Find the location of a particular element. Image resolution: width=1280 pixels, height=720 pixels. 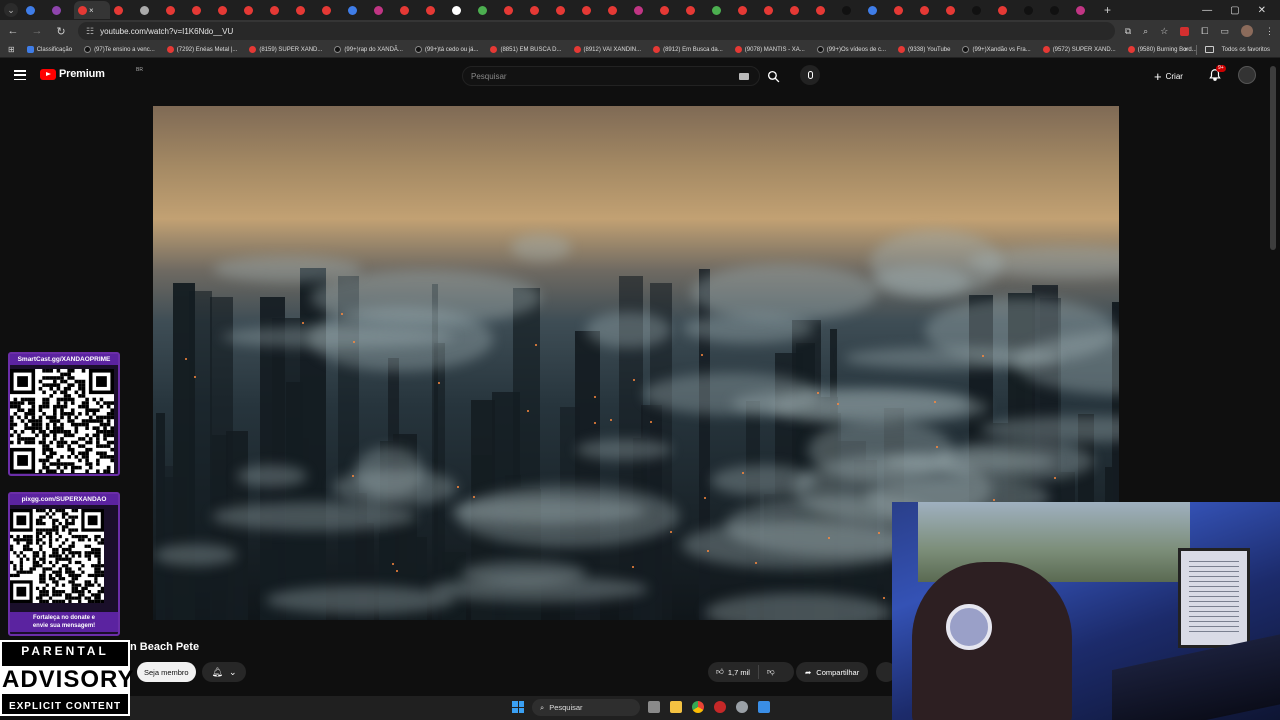

close-tab-icon: × is located at coordinates (91, 10).